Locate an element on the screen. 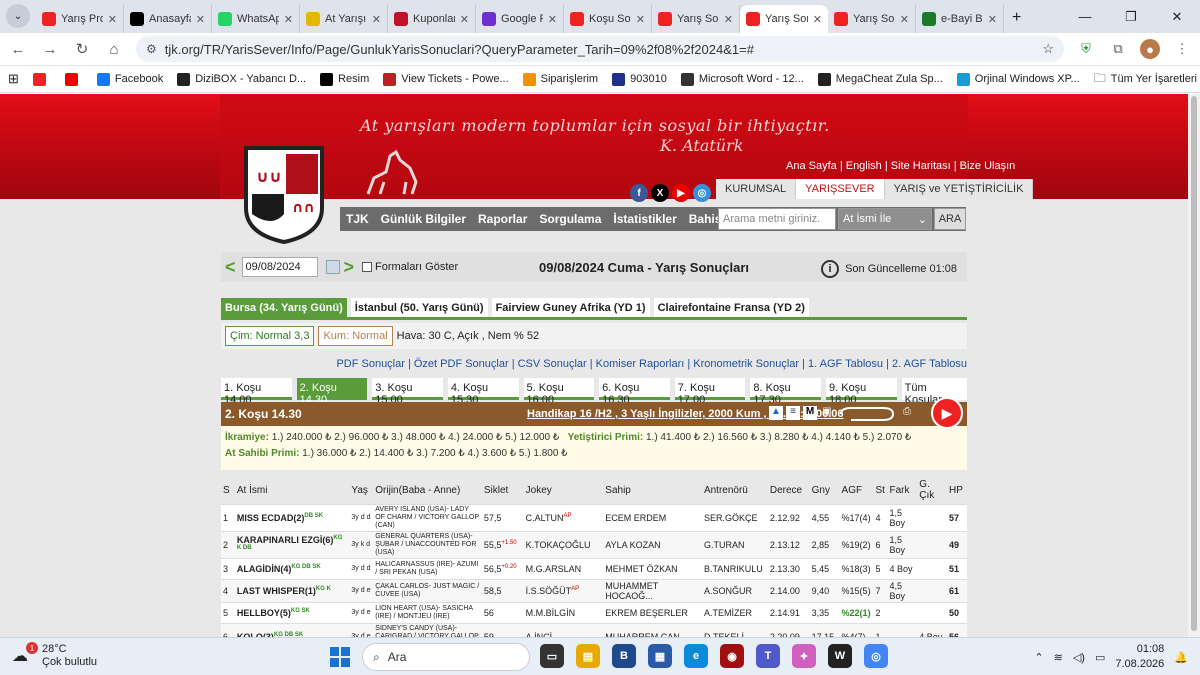 This screenshot has width=1200, height=675. horse-name-cell: KOLO(3)KG DB SK is located at coordinates (292, 630).